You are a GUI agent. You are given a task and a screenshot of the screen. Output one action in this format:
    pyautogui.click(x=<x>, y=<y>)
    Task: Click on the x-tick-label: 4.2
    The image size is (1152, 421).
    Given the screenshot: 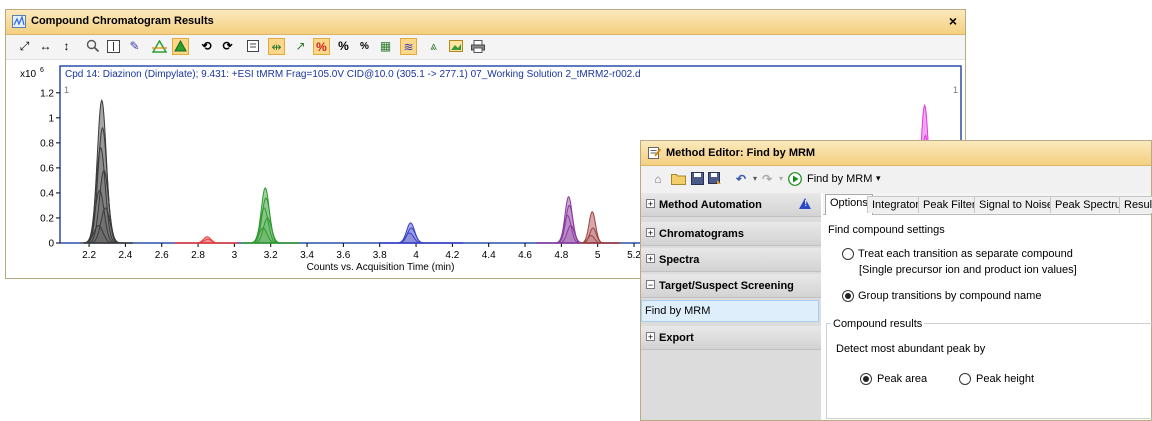 What is the action you would take?
    pyautogui.click(x=452, y=255)
    